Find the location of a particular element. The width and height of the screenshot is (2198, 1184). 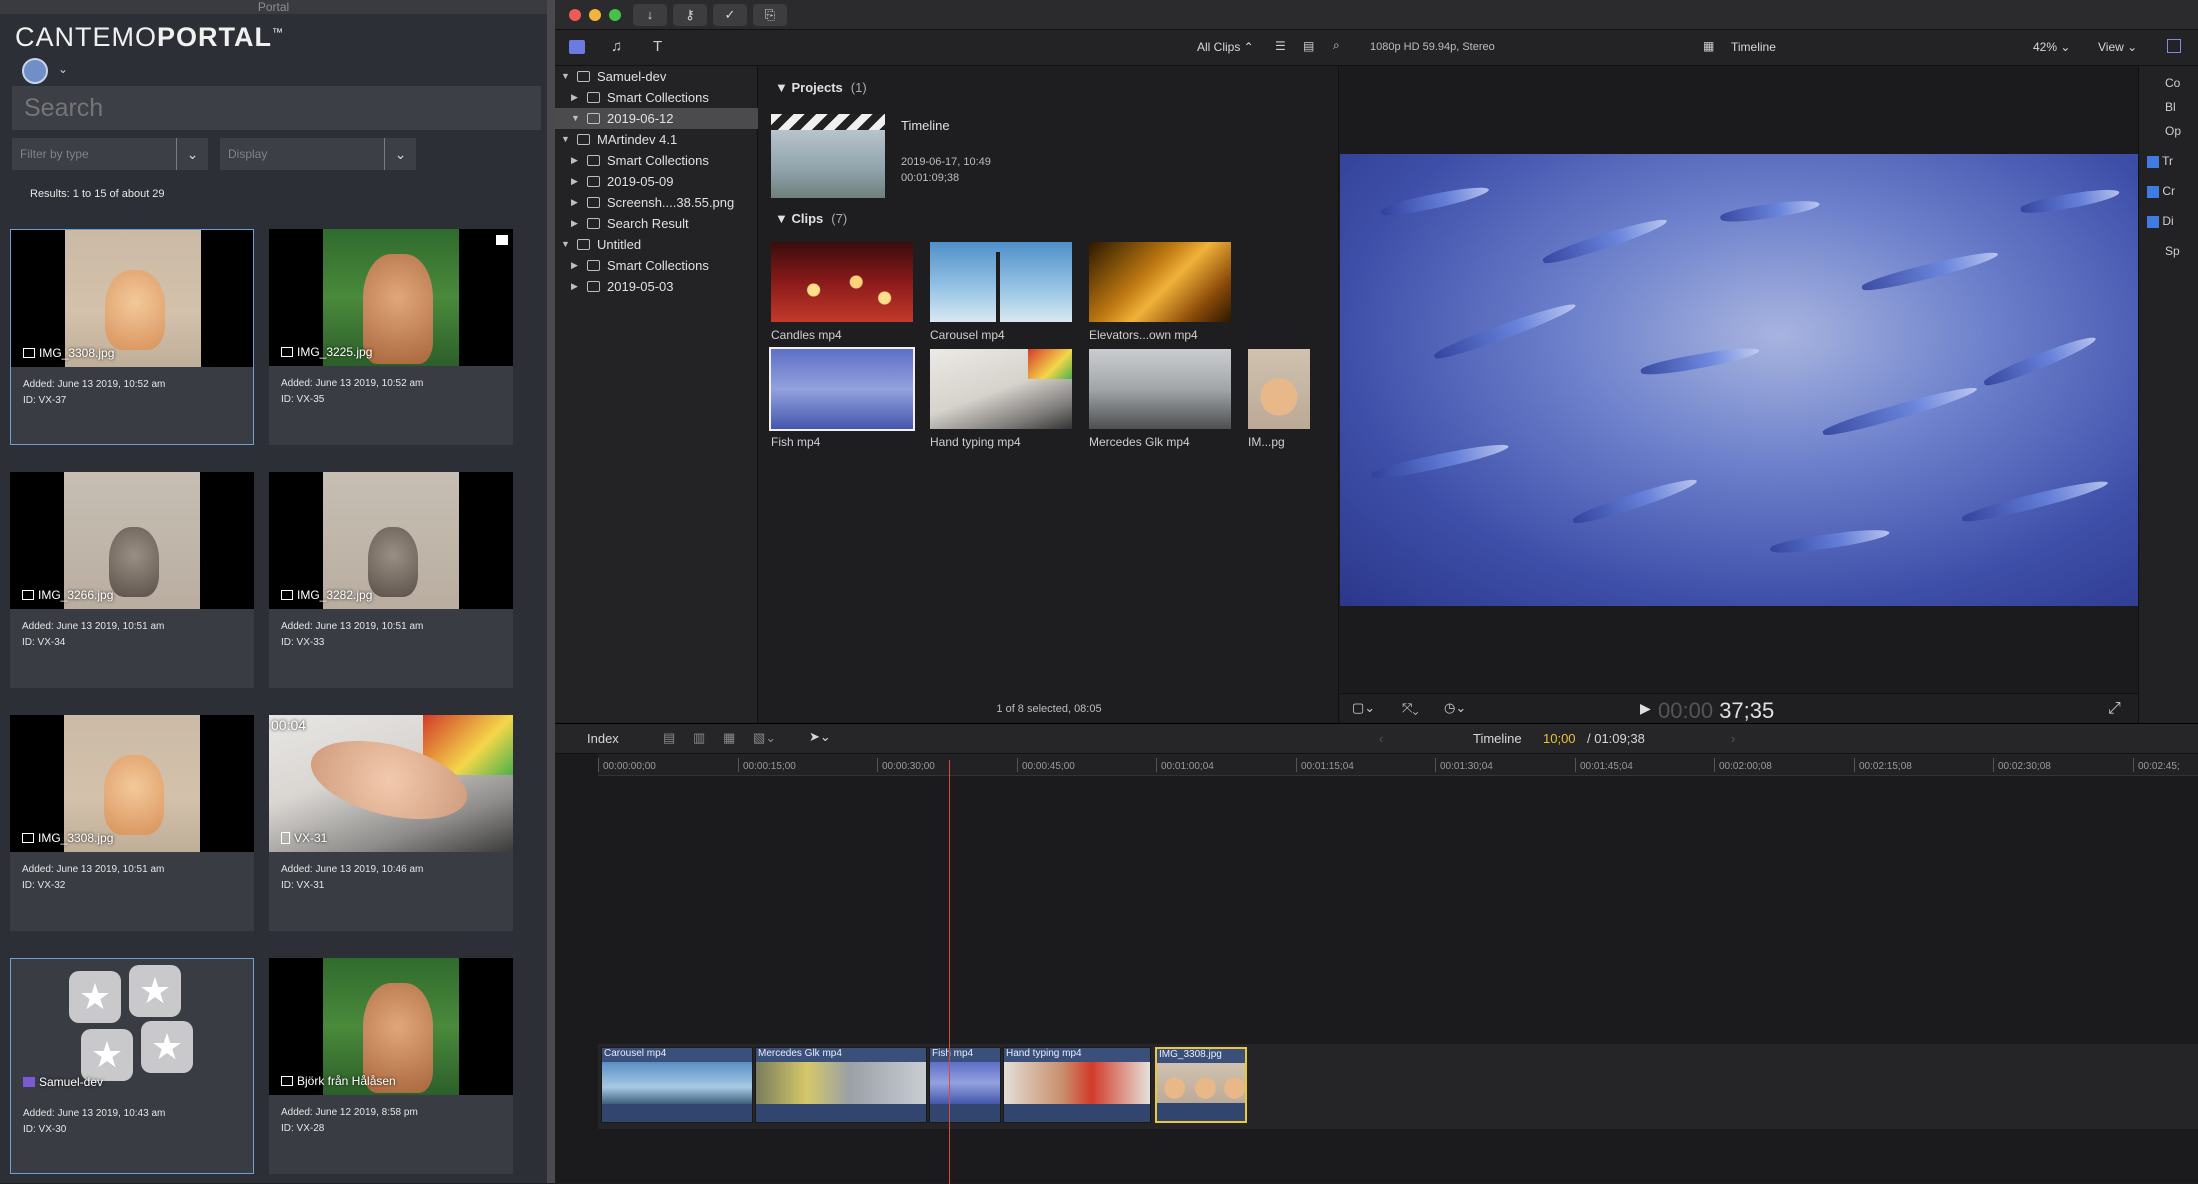

minimize-window-button is located at coordinates (595, 15).